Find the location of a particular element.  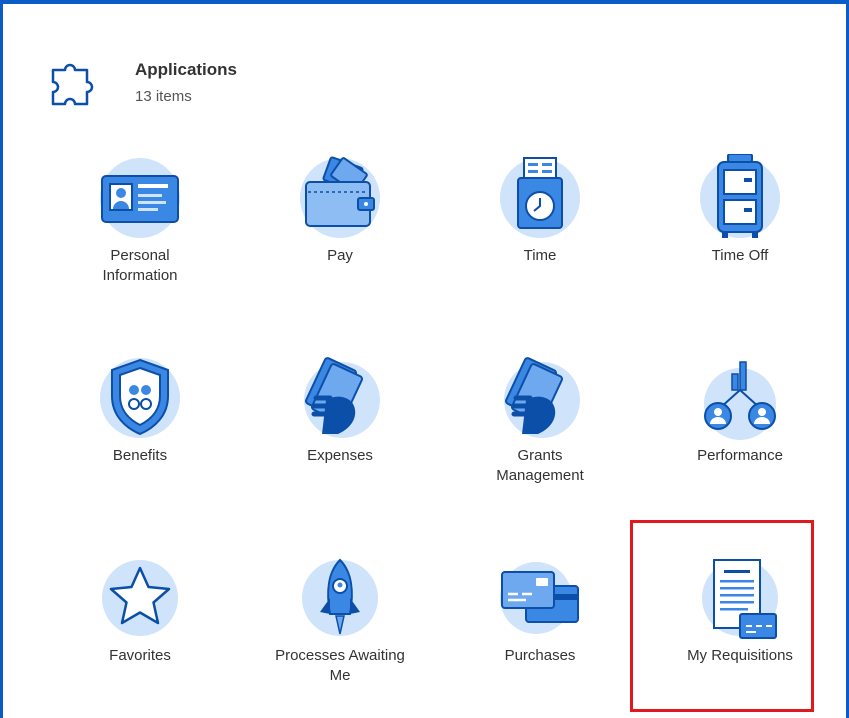

id-card-icon is located at coordinates (140, 198).